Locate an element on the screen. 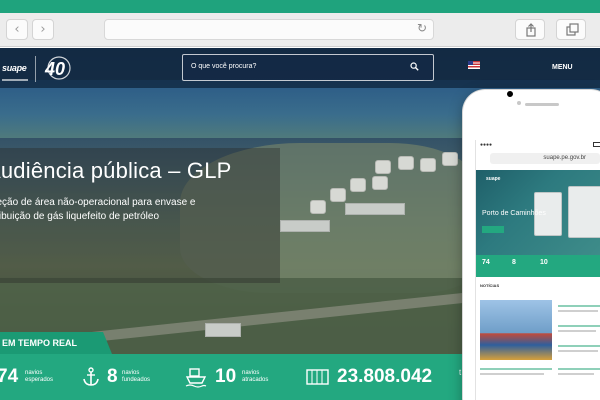 The width and height of the screenshot is (600, 400). back-button: ‹ is located at coordinates (17, 29).